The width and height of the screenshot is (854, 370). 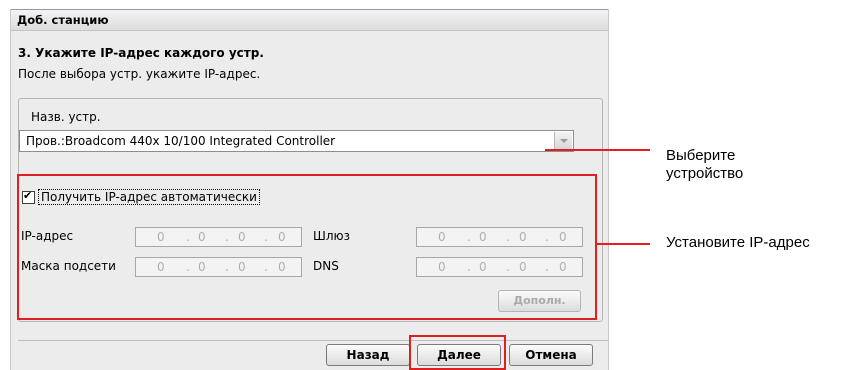 I want to click on next-button-highlight, so click(x=457, y=352).